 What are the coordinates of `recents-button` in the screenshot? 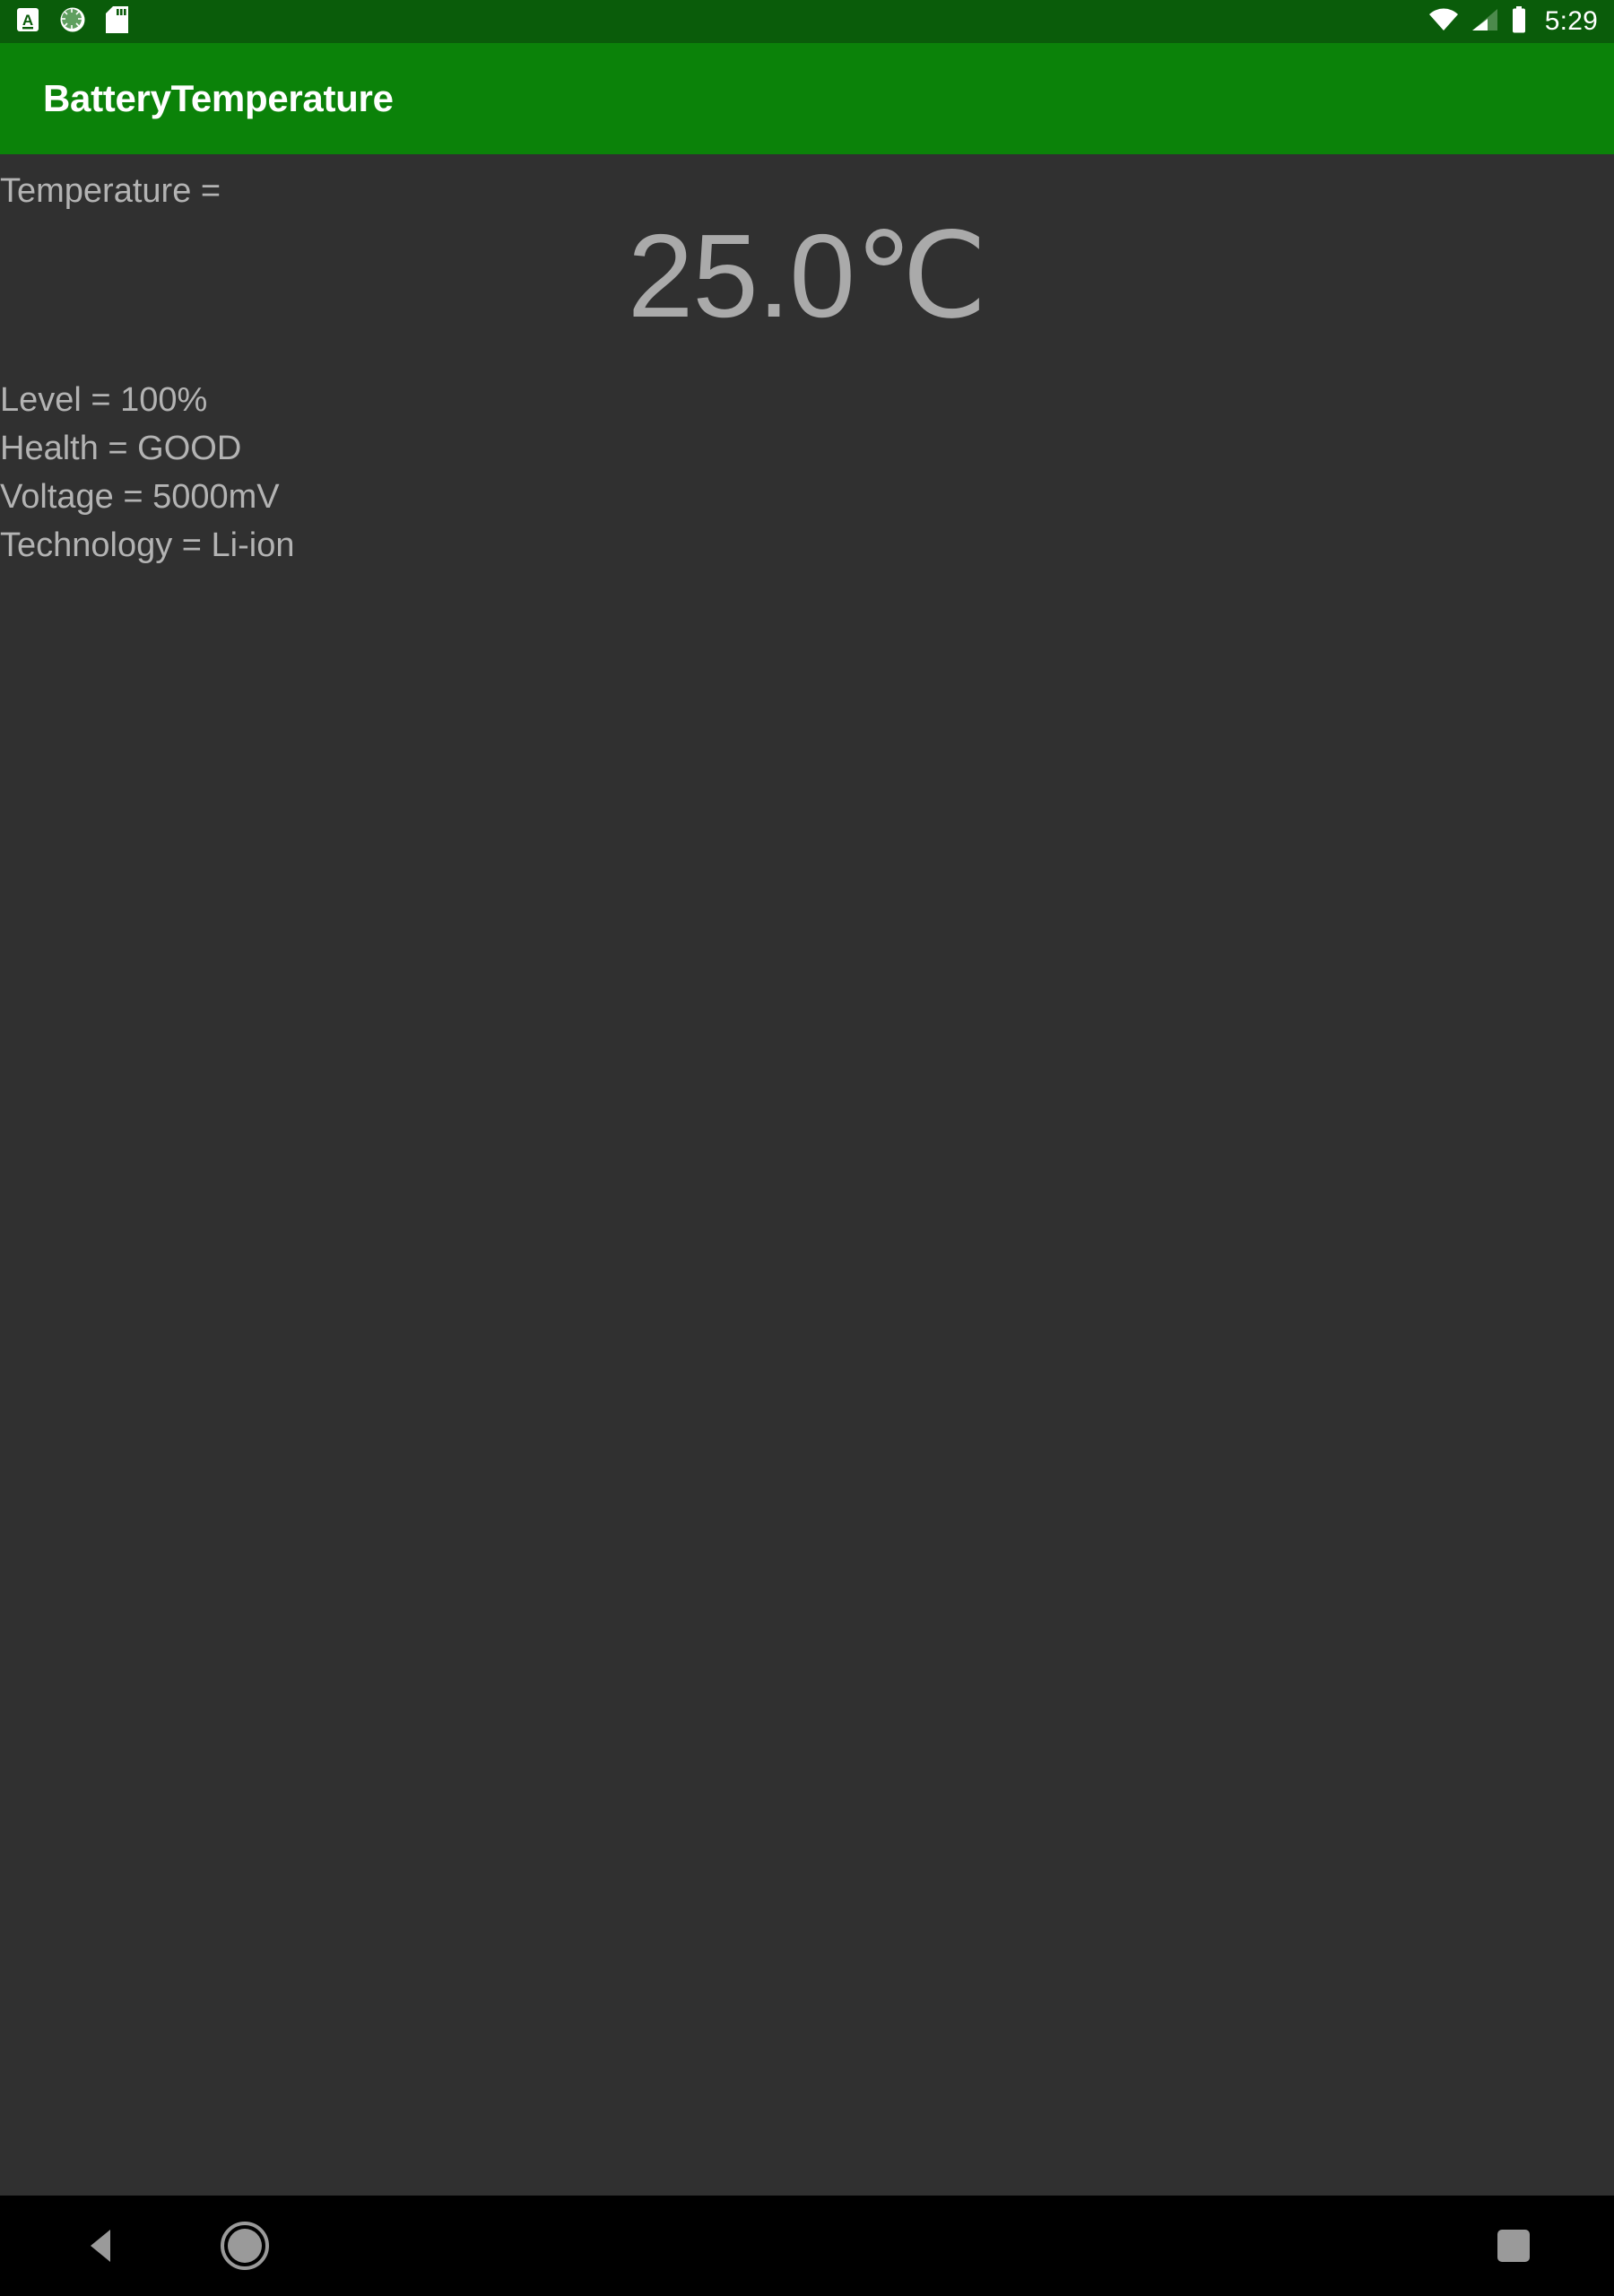 It's located at (1513, 2246).